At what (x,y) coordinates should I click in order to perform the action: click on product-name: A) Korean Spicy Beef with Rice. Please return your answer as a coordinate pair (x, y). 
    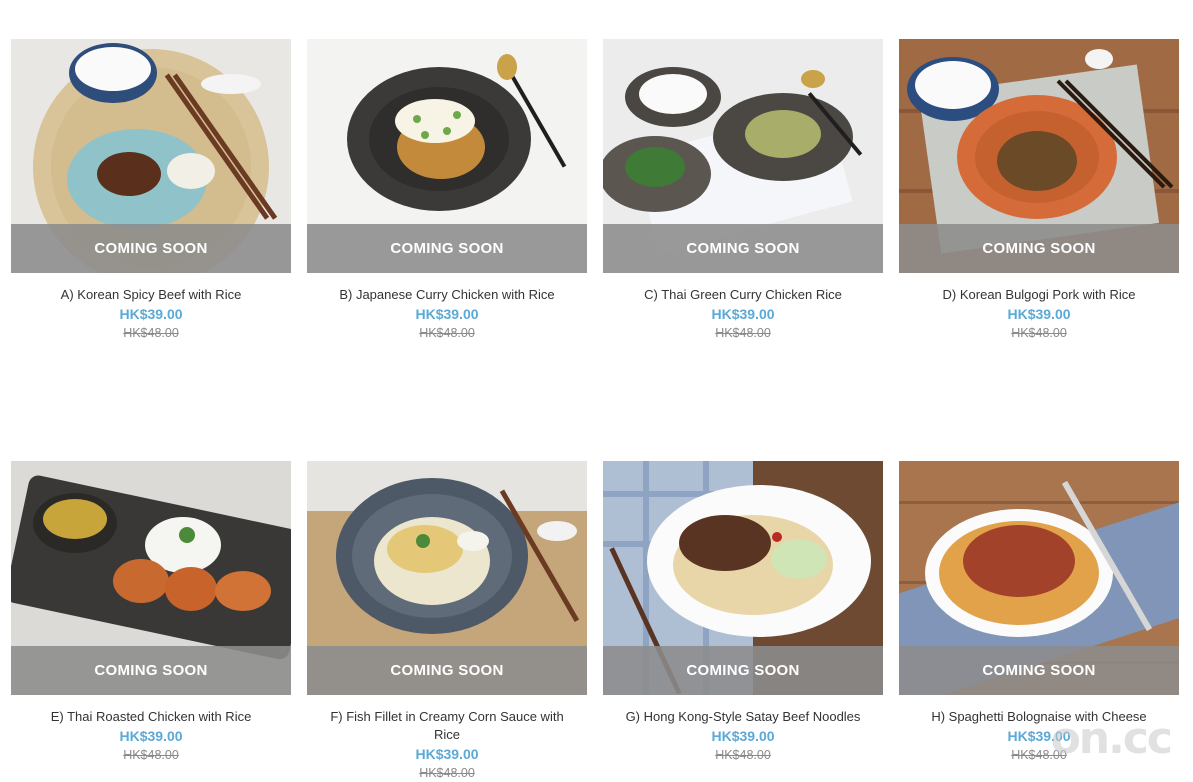
    Looking at the image, I should click on (151, 295).